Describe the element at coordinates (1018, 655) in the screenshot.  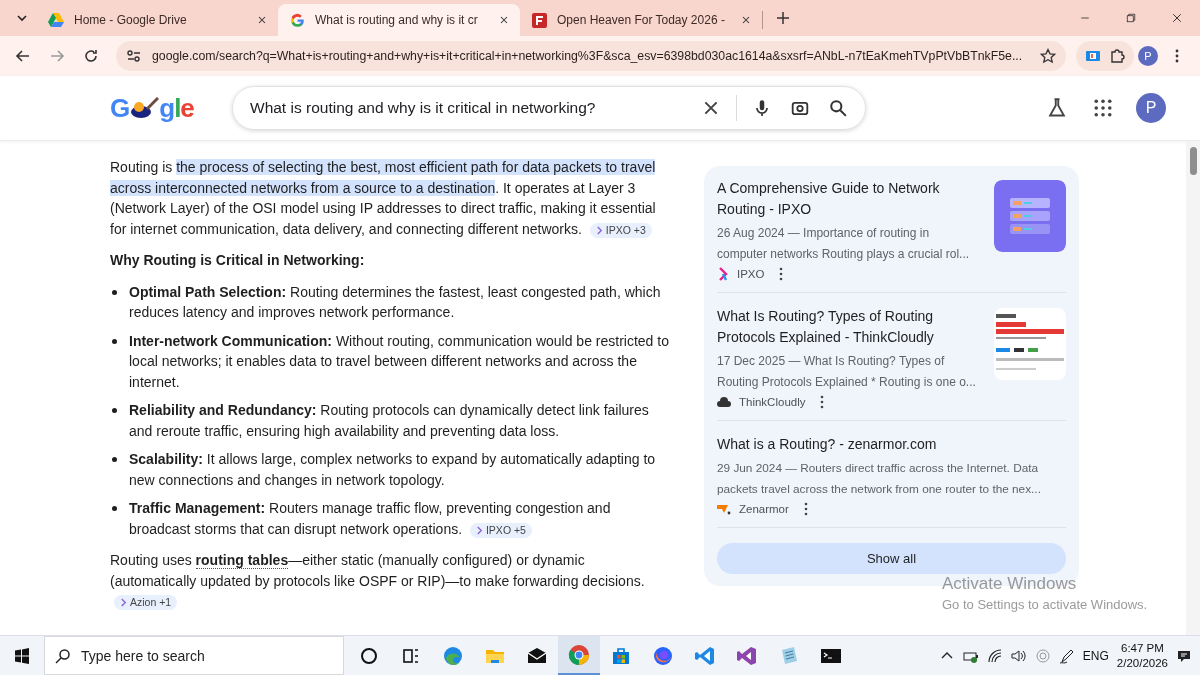
I see `volume-icon` at that location.